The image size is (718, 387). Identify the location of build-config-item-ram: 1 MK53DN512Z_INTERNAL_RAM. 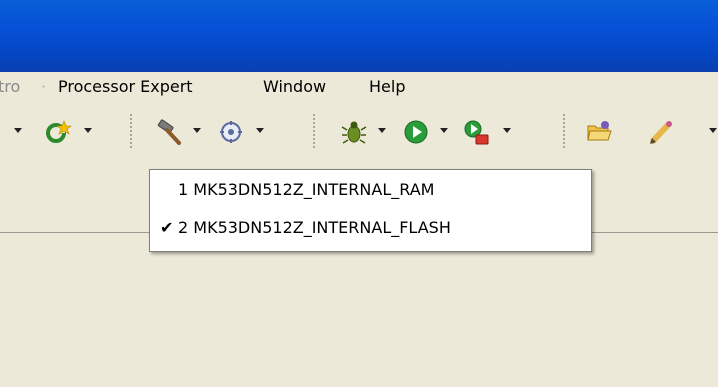
(370, 190).